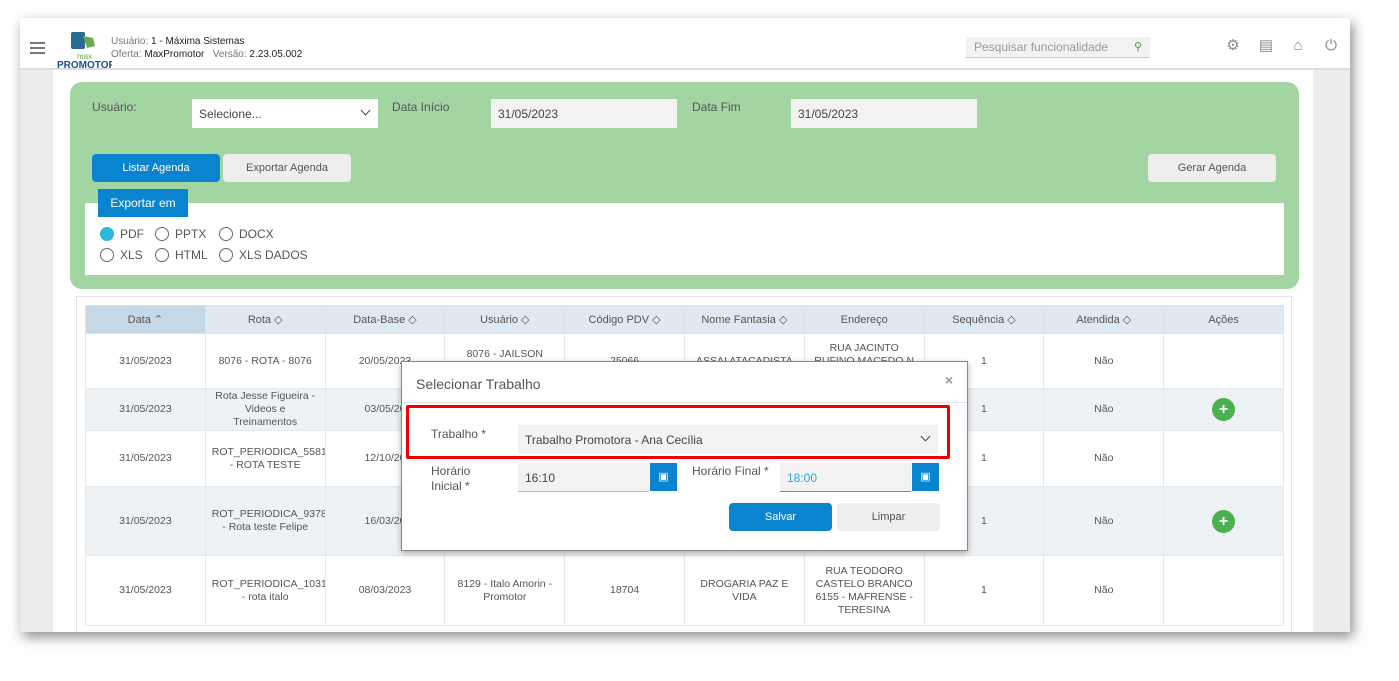  What do you see at coordinates (265, 521) in the screenshot?
I see `table-cell: ROT_PERIODICA_9378_1 - Rota teste Felipe` at bounding box center [265, 521].